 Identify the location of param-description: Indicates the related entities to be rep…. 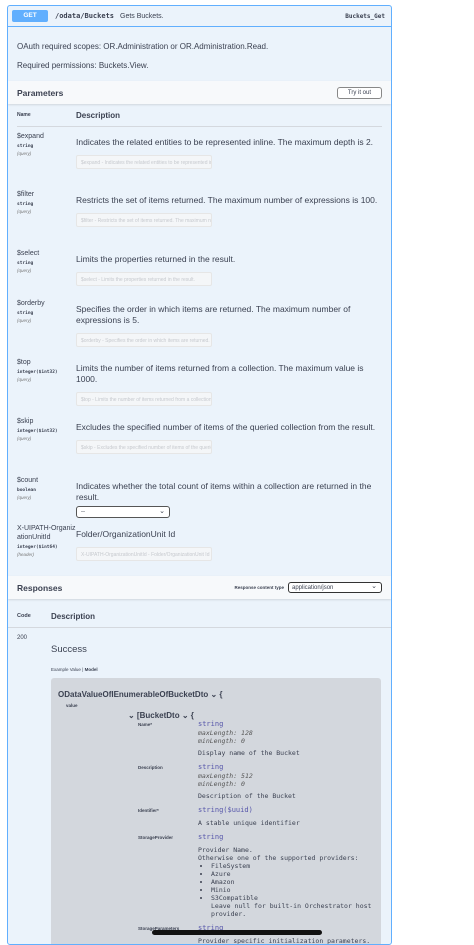
(225, 142).